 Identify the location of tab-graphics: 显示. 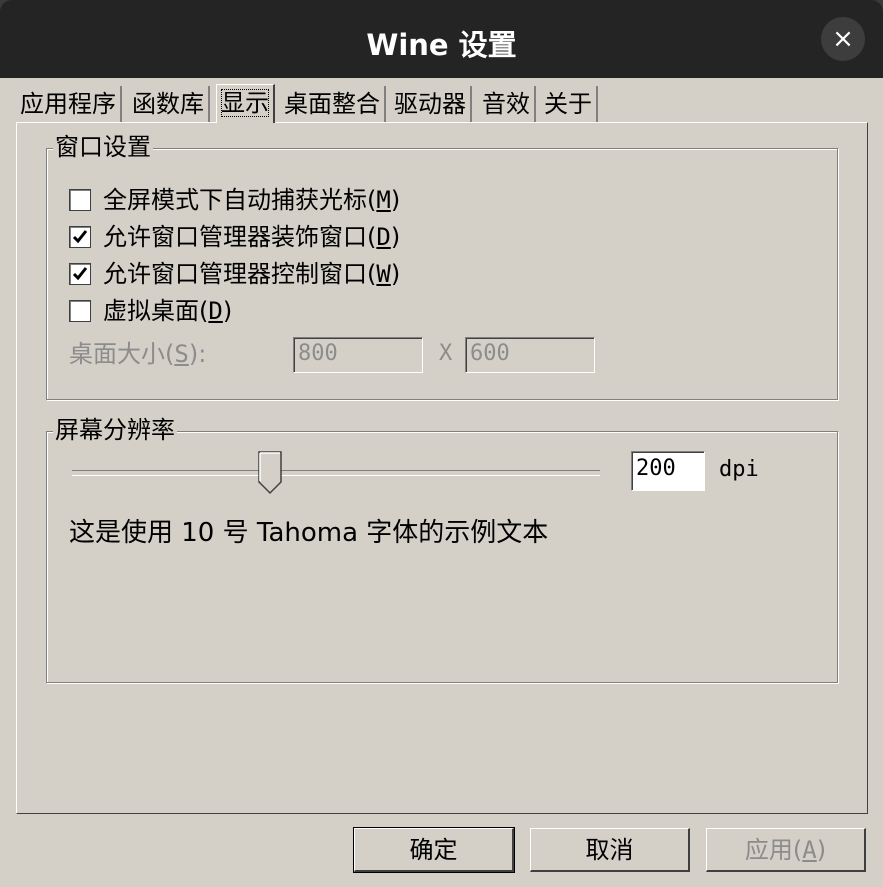
(245, 103).